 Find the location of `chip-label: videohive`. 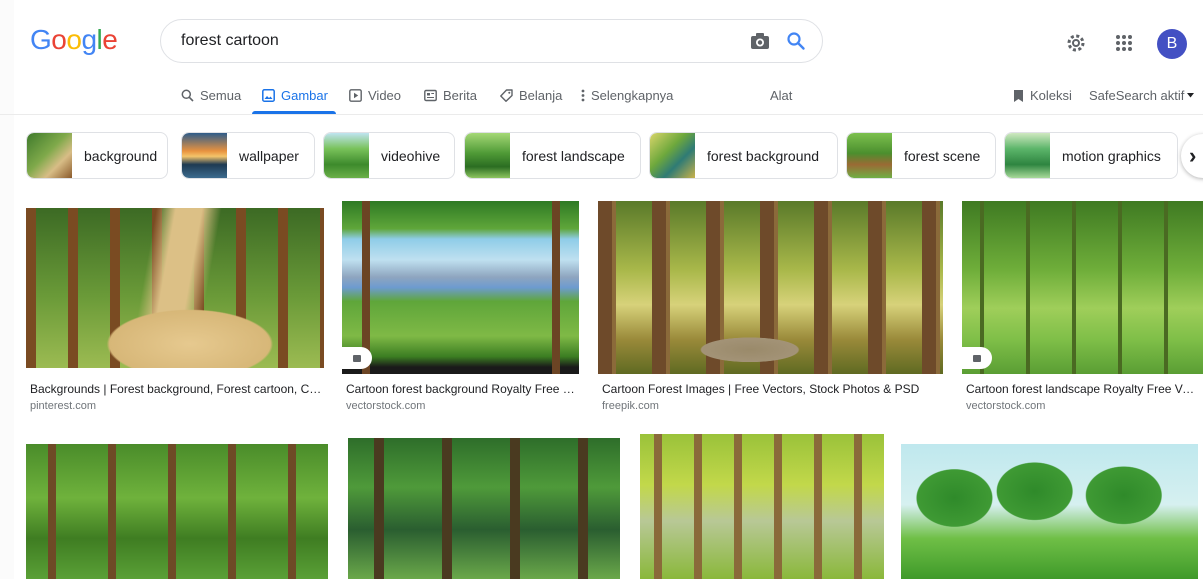

chip-label: videohive is located at coordinates (411, 155).